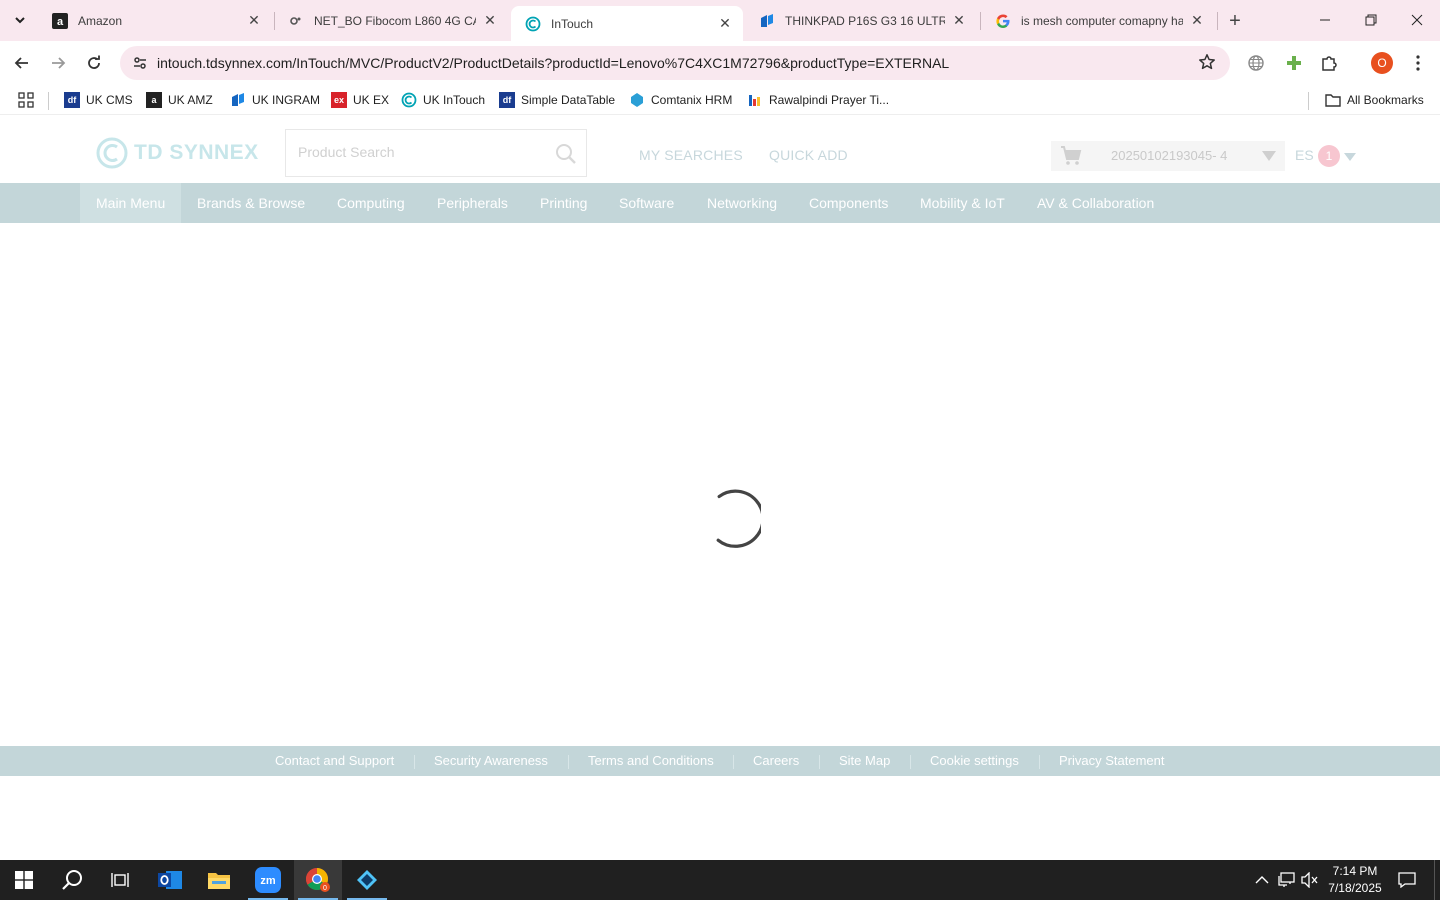 Image resolution: width=1440 pixels, height=900 pixels. Describe the element at coordinates (1095, 203) in the screenshot. I see `nav-av-collaboration: AV & Collaboration` at that location.